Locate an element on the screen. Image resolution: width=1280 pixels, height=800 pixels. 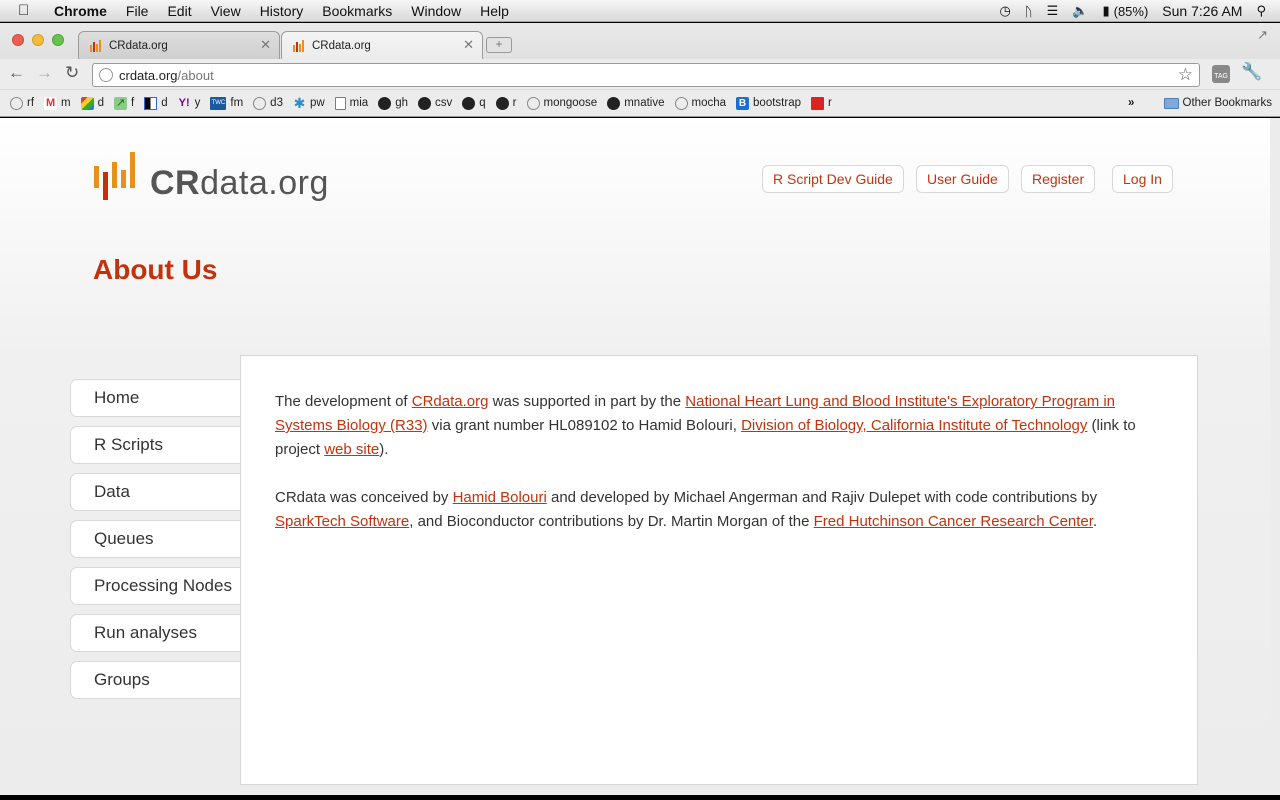
browser-toolbar: ← → ↻ crdata.org/about ☆ TAG 🔧 is located at coordinates (640, 74).